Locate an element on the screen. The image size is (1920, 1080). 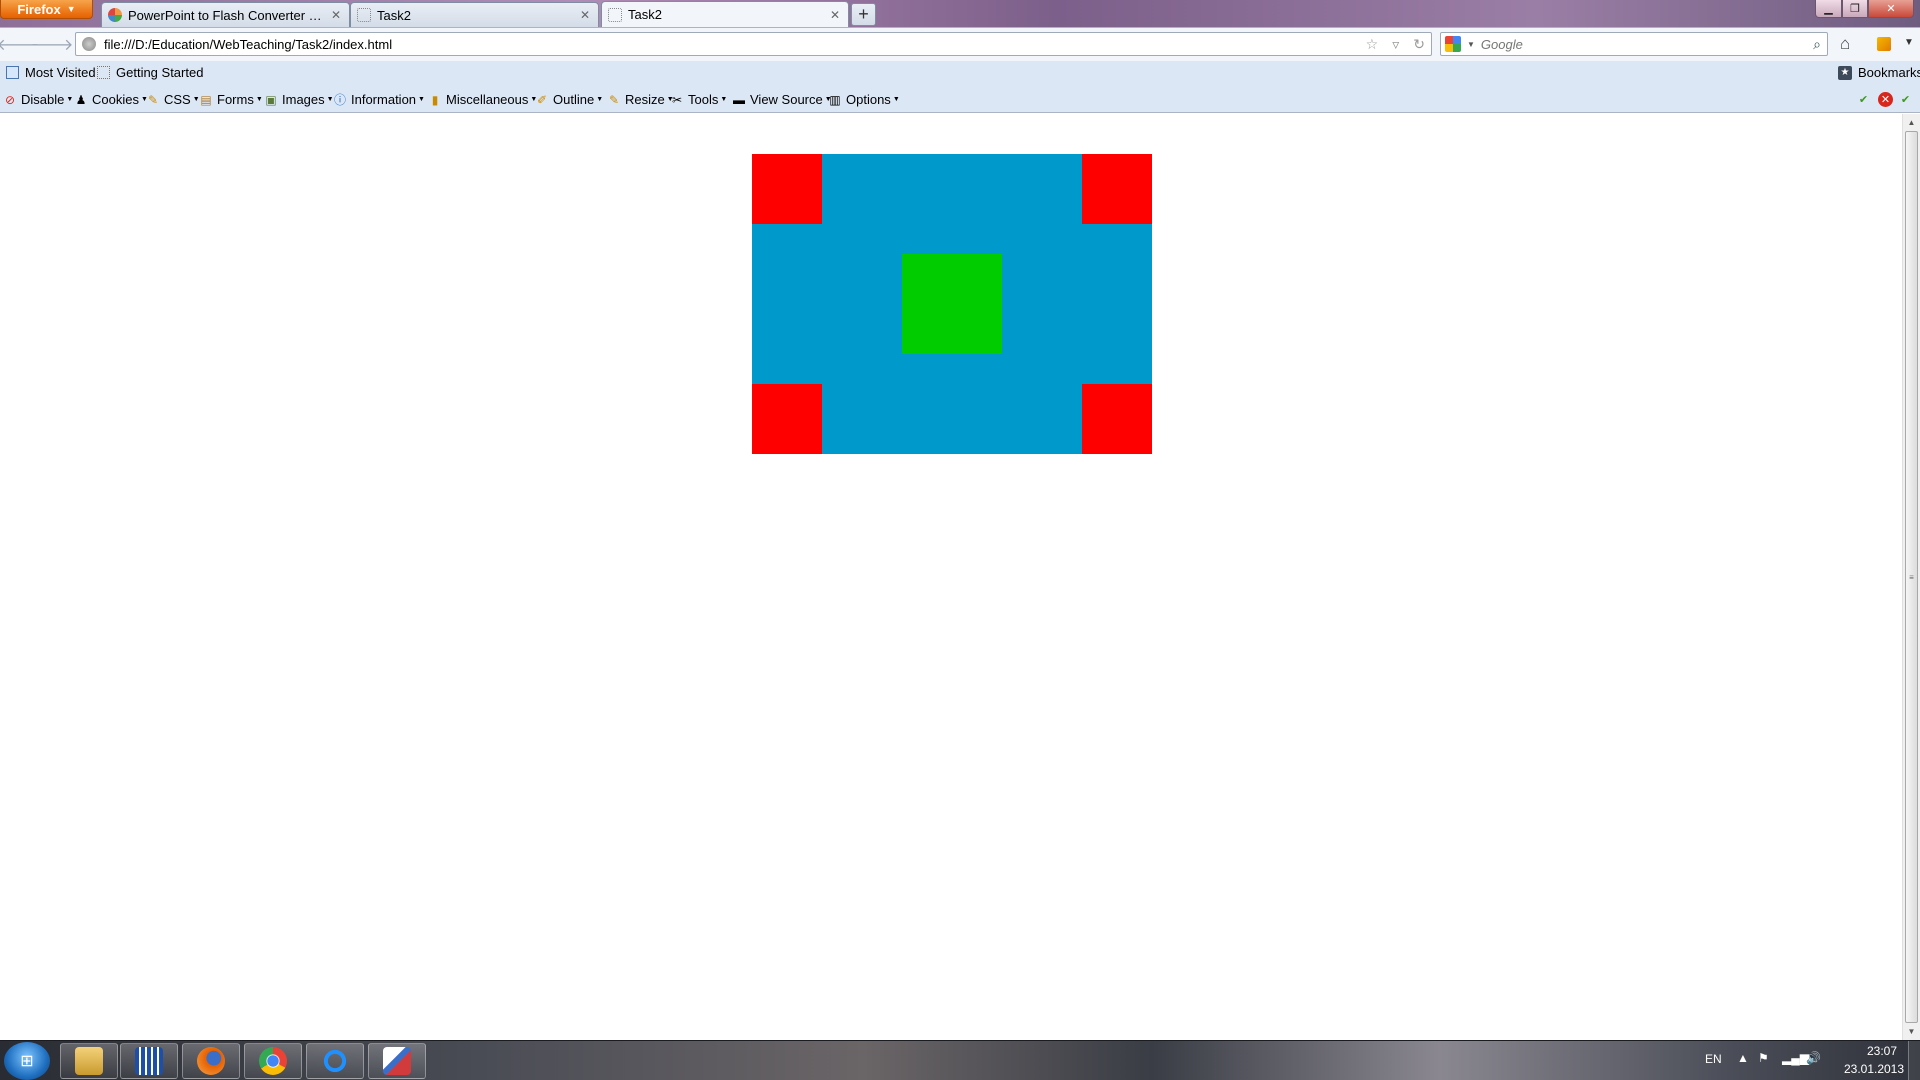
taskbar-firefox is located at coordinates (211, 1061).